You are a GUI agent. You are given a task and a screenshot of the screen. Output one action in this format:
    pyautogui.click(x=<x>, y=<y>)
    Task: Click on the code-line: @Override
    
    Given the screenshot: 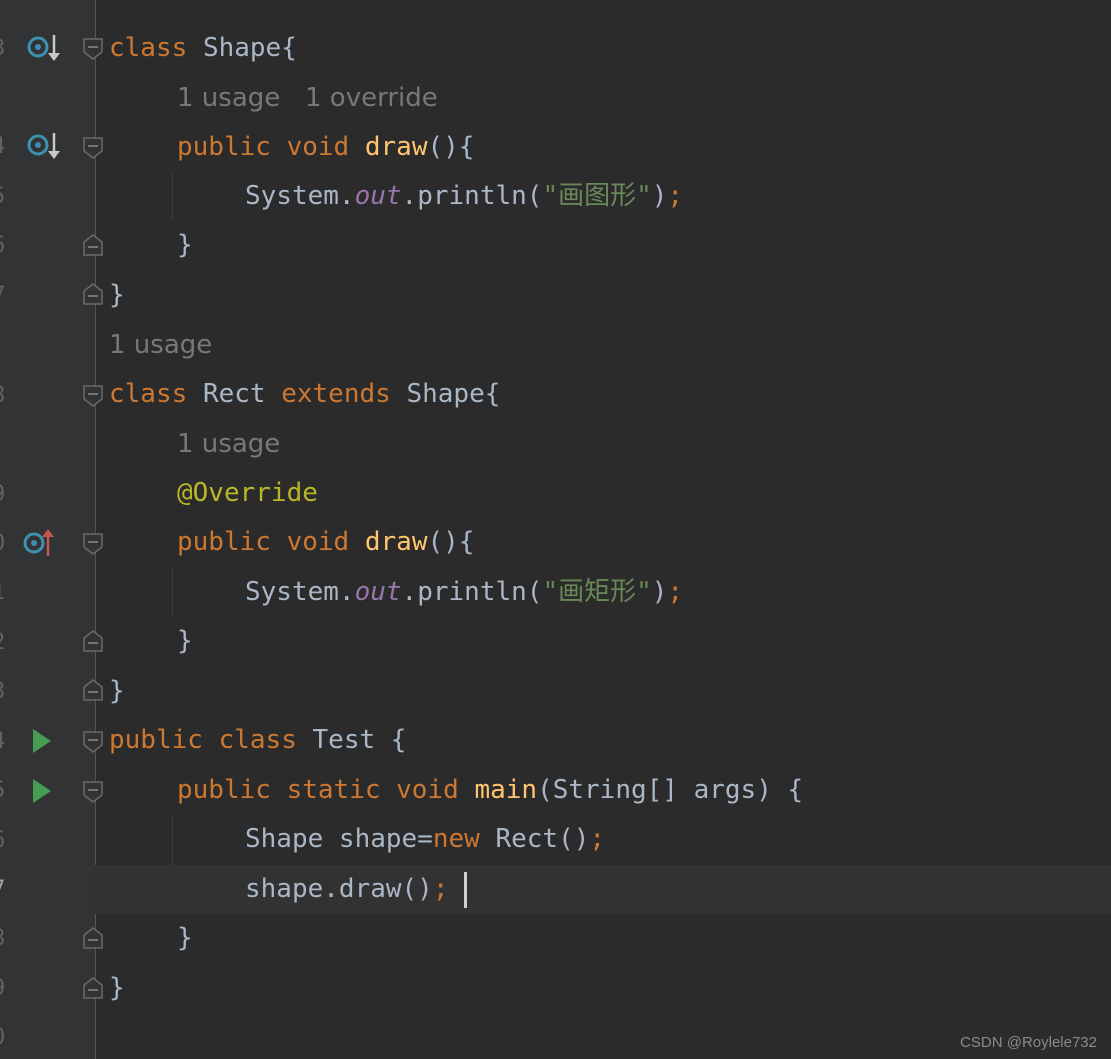 What is the action you would take?
    pyautogui.click(x=555, y=493)
    